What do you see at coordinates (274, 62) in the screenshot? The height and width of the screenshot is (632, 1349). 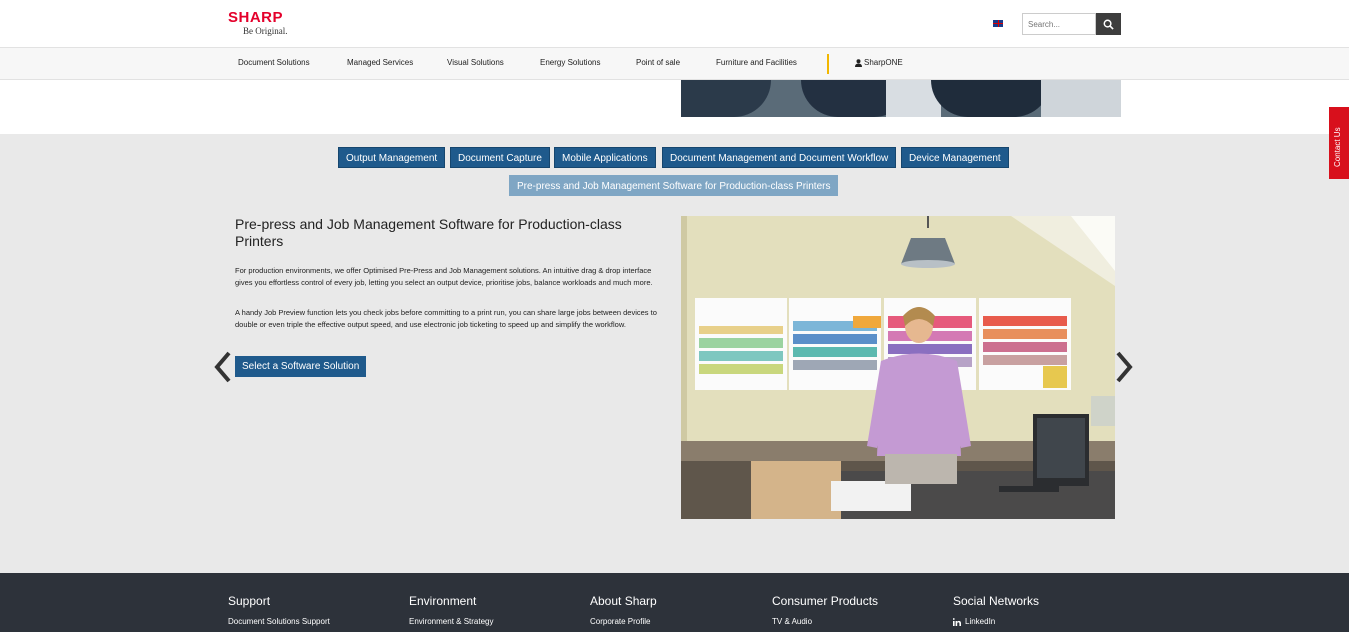 I see `nav-document-solutions: Document Solutions` at bounding box center [274, 62].